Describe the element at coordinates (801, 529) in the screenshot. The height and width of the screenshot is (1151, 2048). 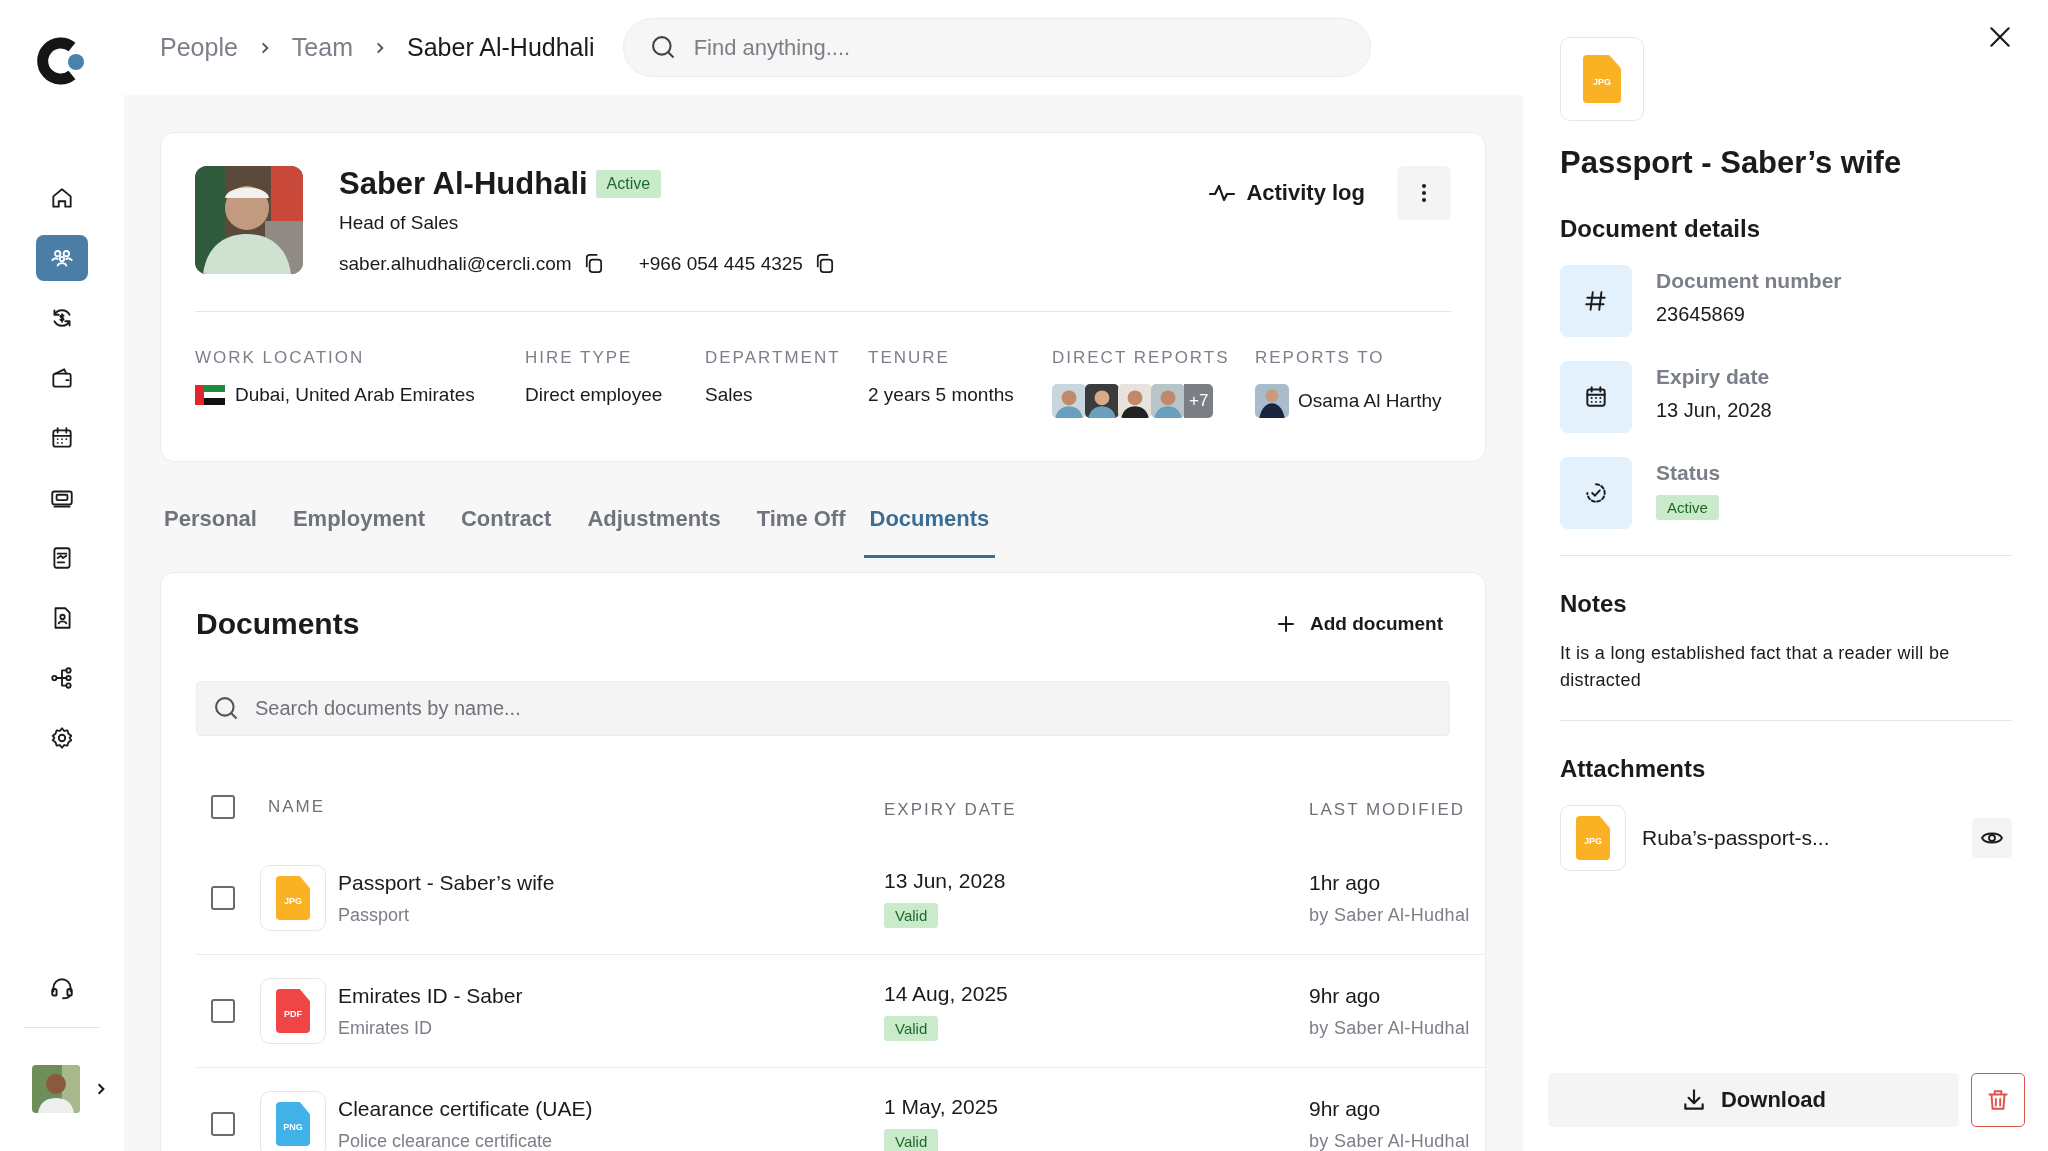
I see `tab: Time Off` at that location.